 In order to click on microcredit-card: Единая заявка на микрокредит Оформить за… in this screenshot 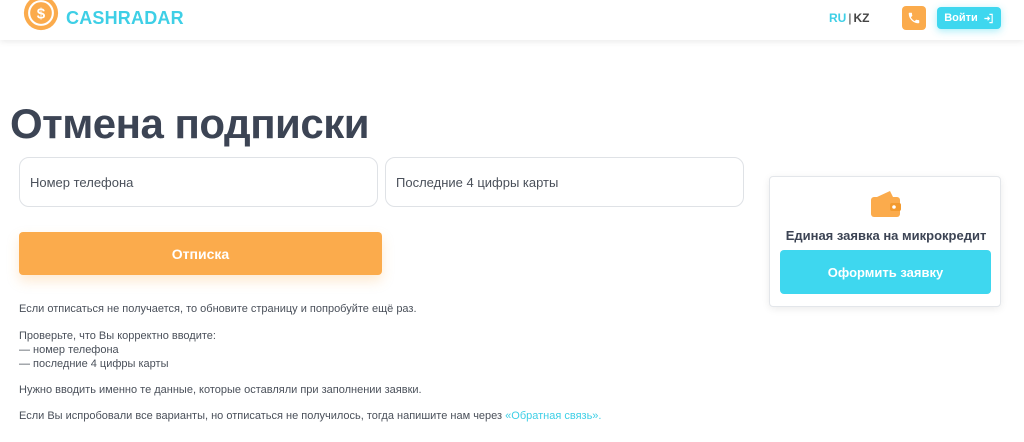, I will do `click(885, 241)`.